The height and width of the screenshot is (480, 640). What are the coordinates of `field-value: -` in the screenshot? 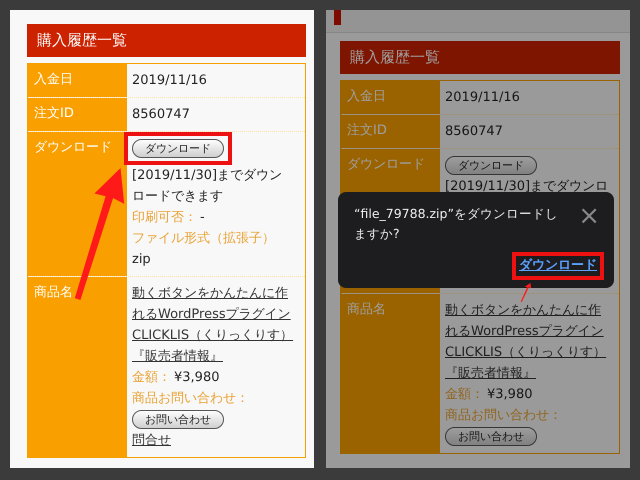 It's located at (202, 218).